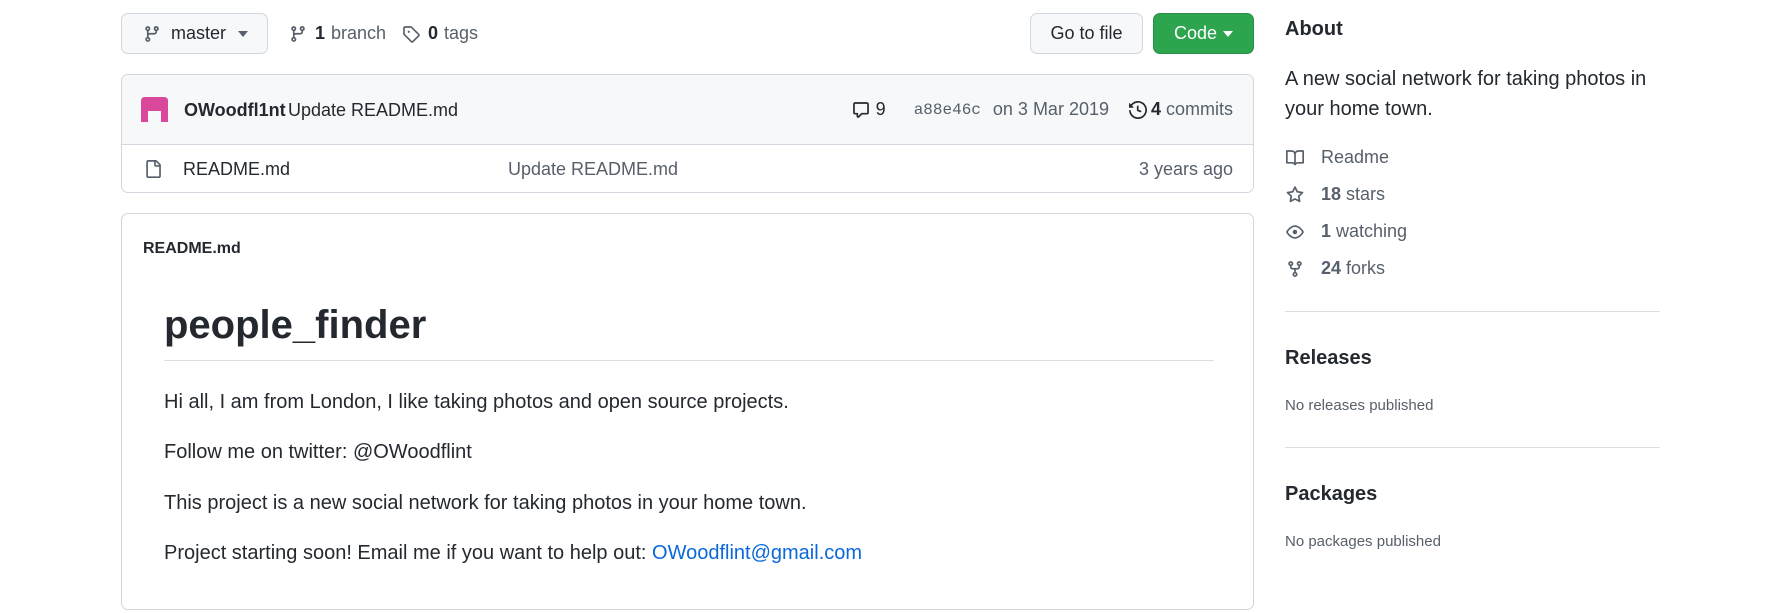 The image size is (1781, 613). What do you see at coordinates (1155, 109) in the screenshot?
I see `commits-count: 4` at bounding box center [1155, 109].